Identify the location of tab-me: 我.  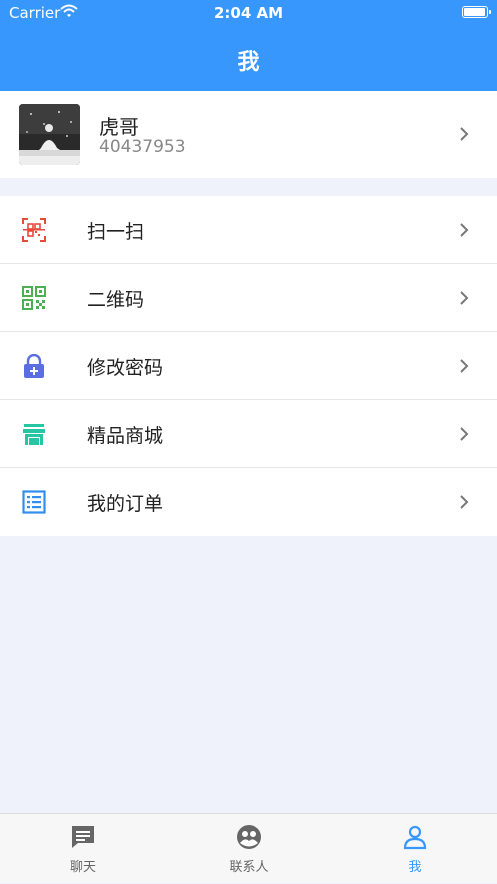
(414, 849).